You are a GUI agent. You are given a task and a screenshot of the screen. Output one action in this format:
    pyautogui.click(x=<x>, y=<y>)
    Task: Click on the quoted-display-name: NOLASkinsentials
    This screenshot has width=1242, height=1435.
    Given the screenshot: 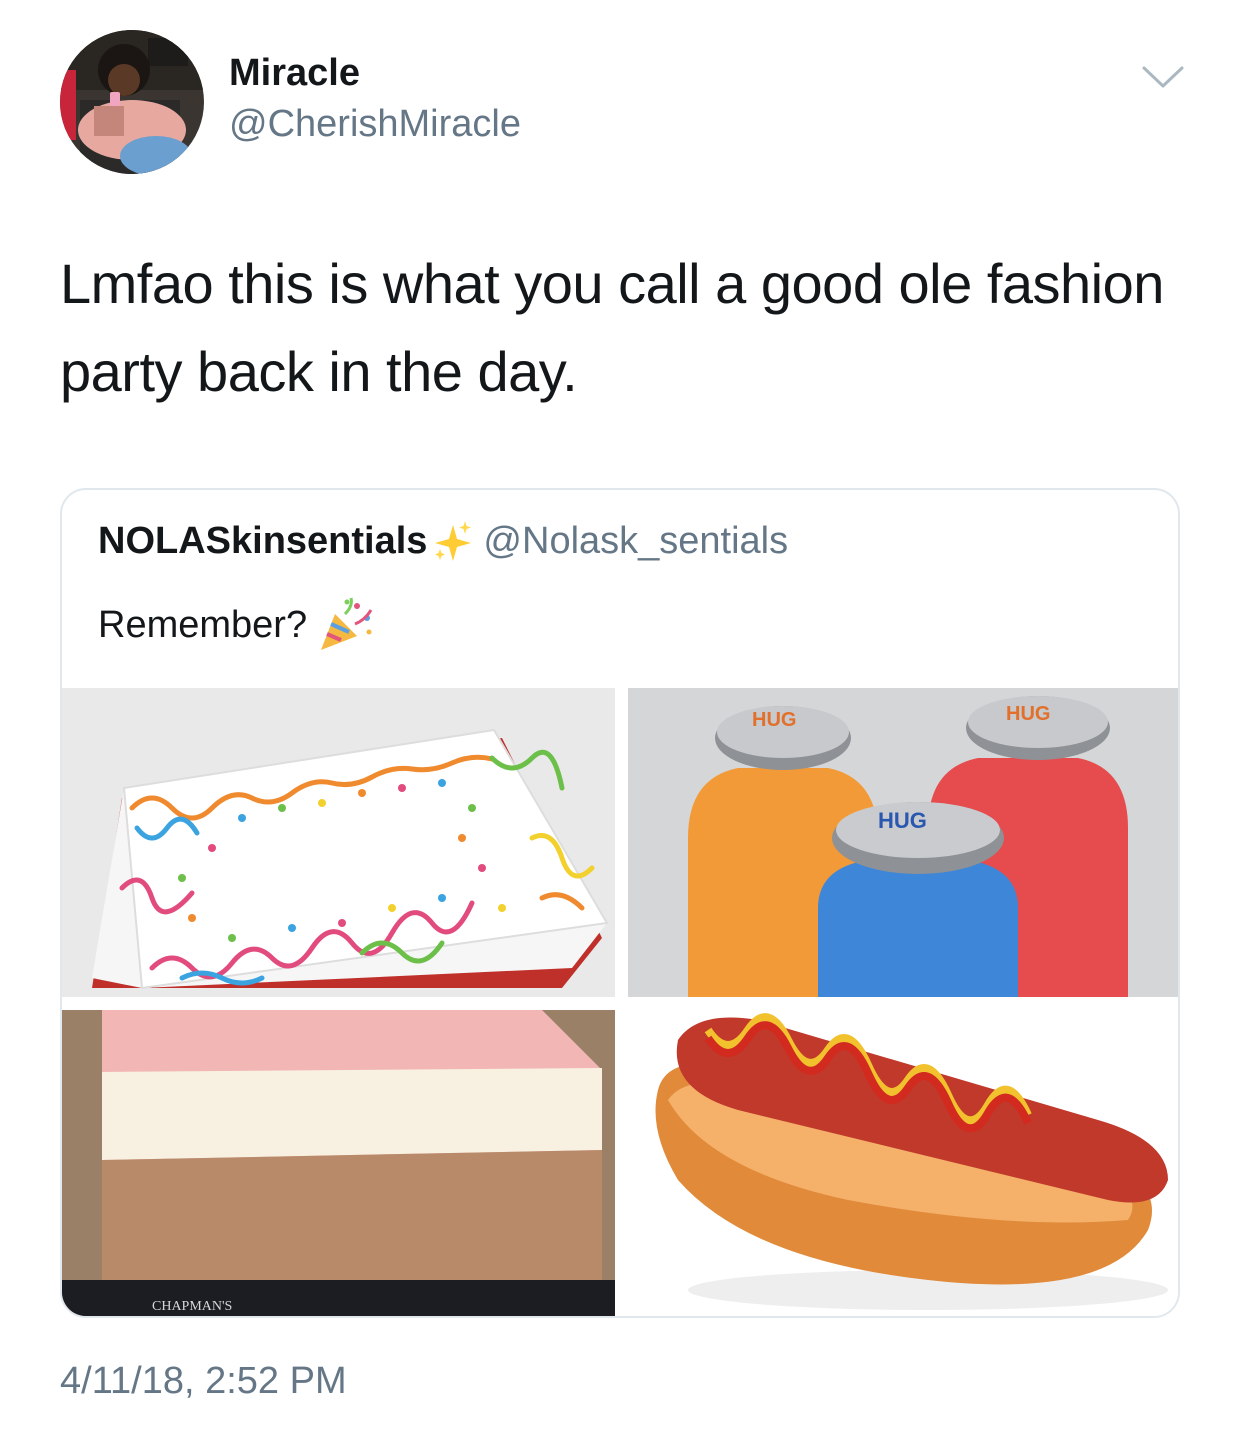 What is the action you would take?
    pyautogui.click(x=263, y=540)
    